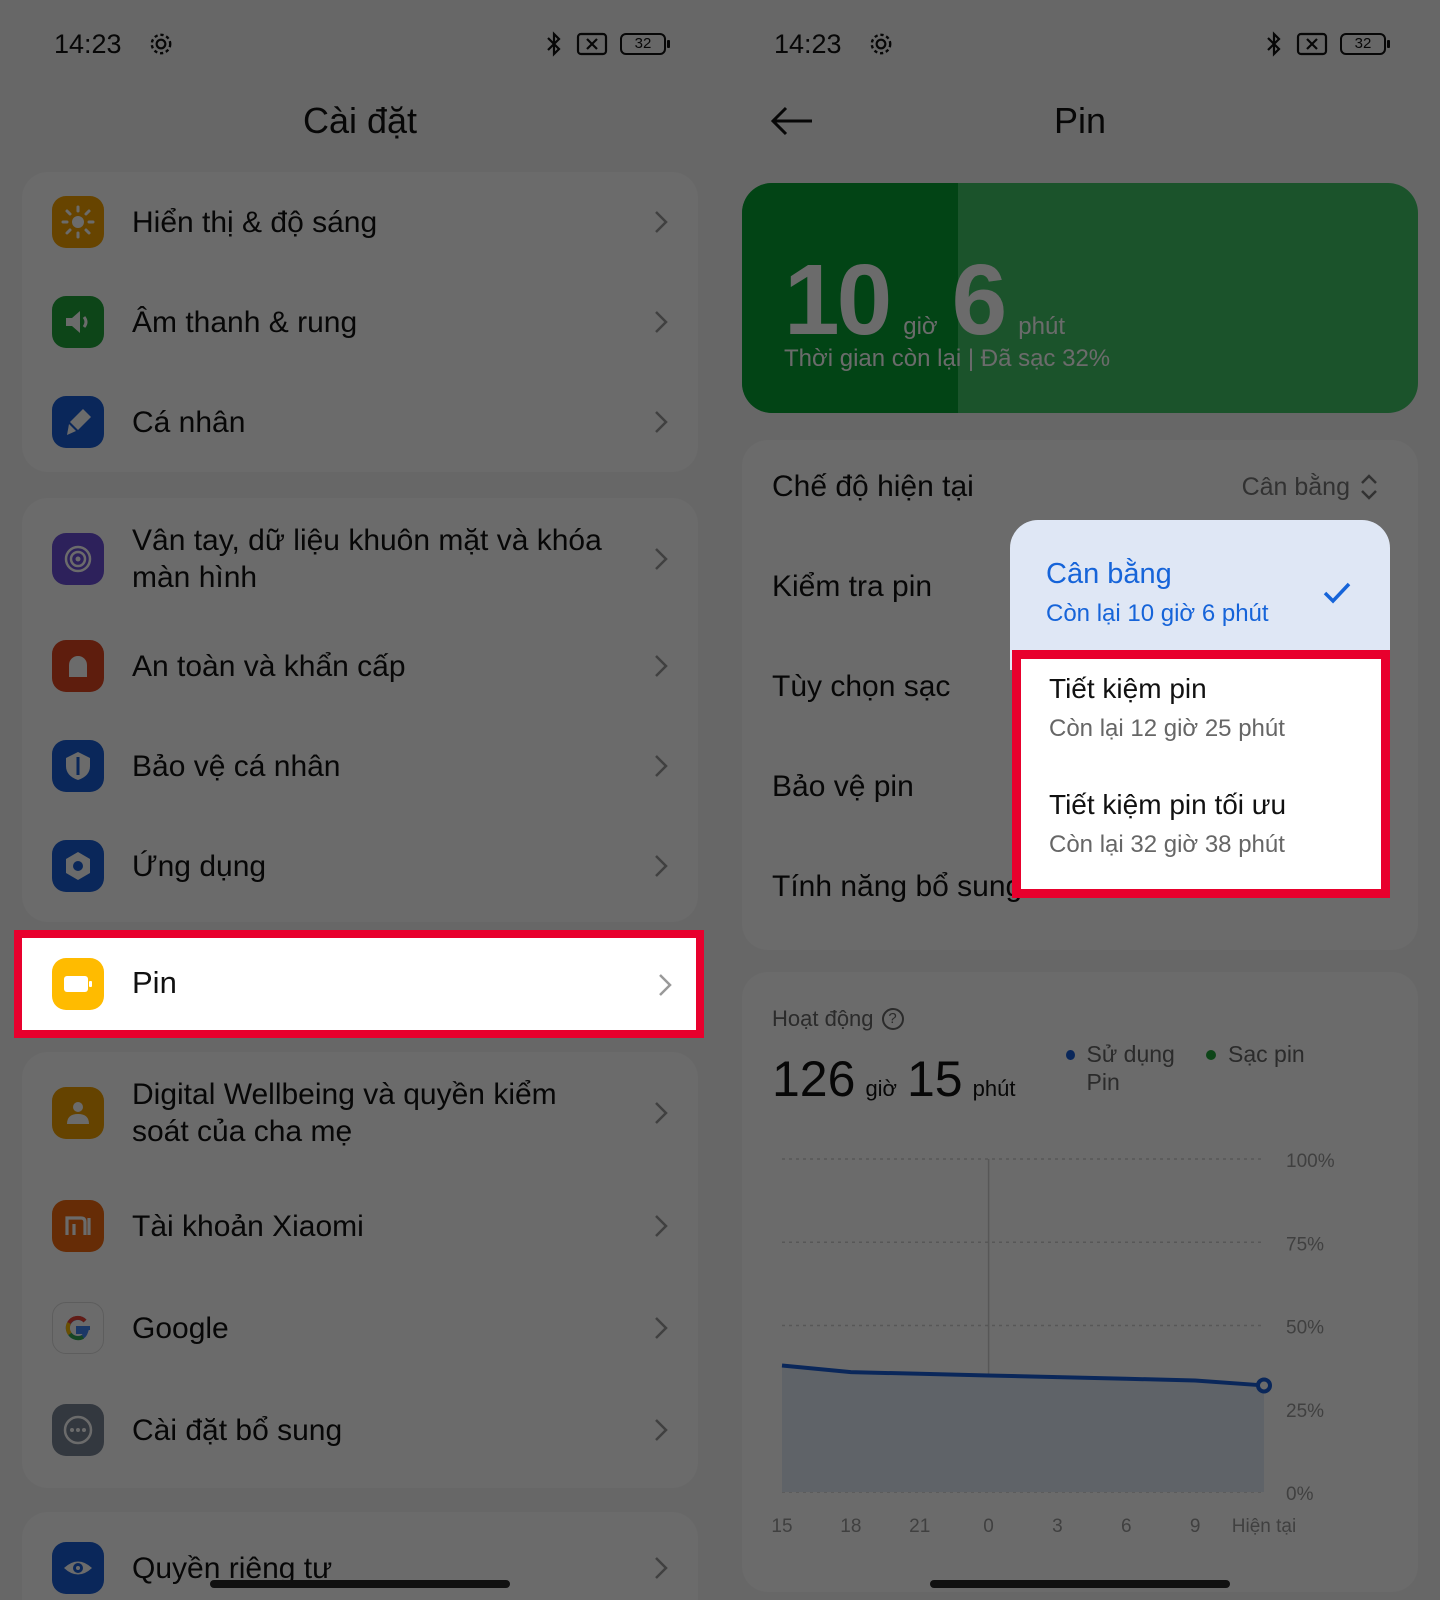 Image resolution: width=1440 pixels, height=1600 pixels. What do you see at coordinates (1057, 1526) in the screenshot?
I see `chart-x-tick-label: 3` at bounding box center [1057, 1526].